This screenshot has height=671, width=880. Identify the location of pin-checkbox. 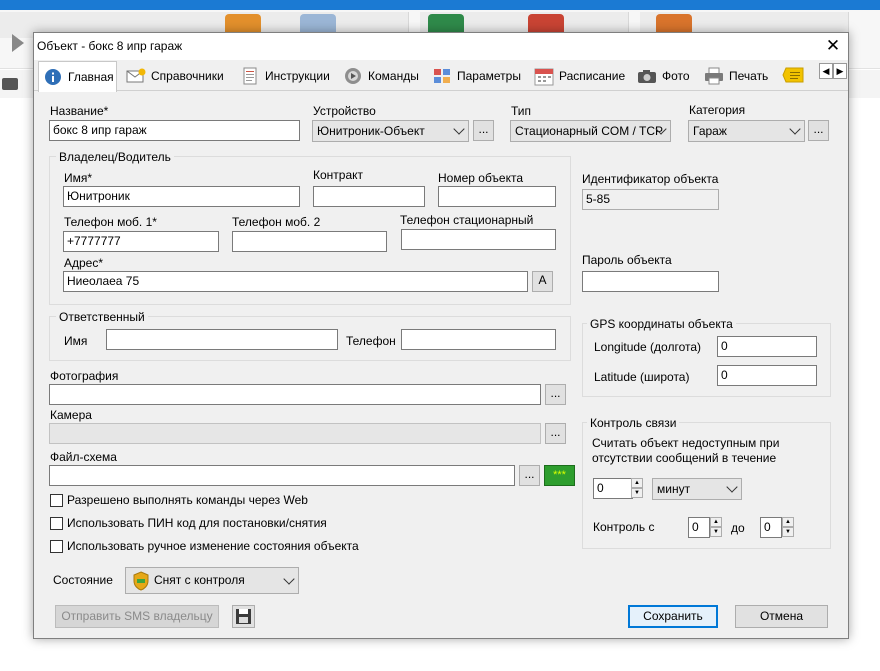
(56, 523).